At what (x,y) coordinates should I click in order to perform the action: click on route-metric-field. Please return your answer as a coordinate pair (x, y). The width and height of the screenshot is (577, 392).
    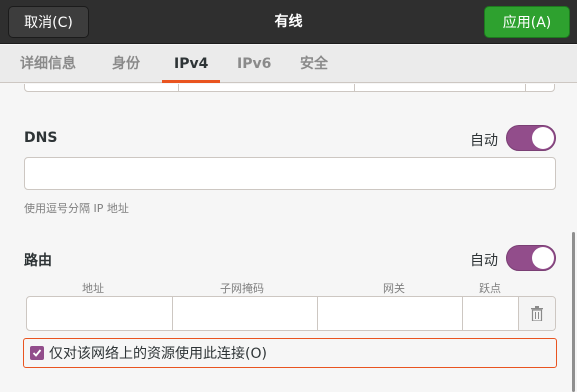
    Looking at the image, I should click on (491, 313).